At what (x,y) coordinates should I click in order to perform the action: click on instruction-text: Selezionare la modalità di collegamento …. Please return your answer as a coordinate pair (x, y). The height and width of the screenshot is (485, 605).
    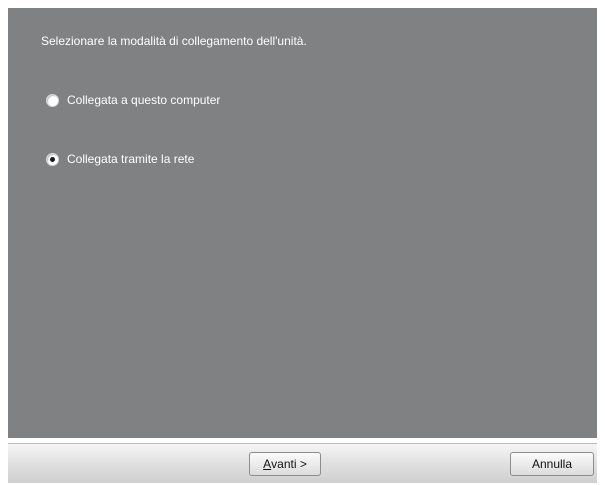
    Looking at the image, I should click on (174, 41).